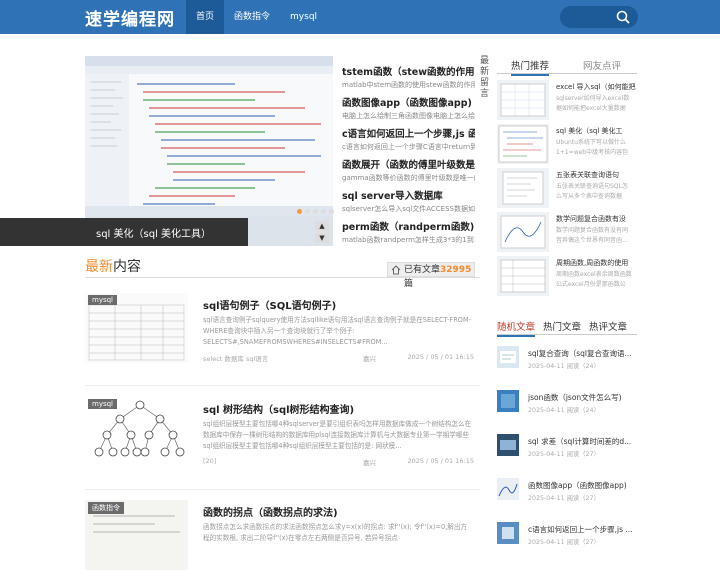  What do you see at coordinates (338, 462) in the screenshot?
I see `article-meta: [20] 嘉兴 2025 / 05 / 01 16:15` at bounding box center [338, 462].